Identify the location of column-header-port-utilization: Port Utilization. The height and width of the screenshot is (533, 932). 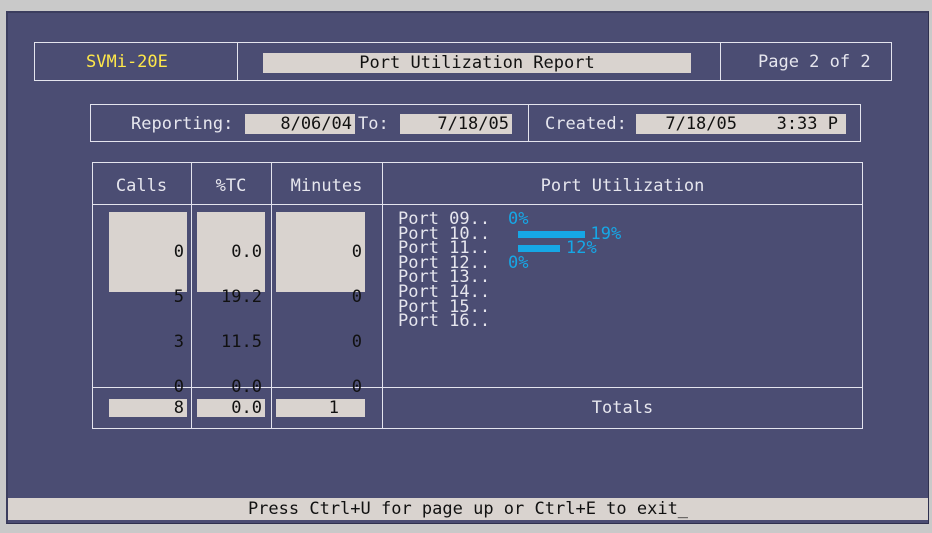
(622, 186).